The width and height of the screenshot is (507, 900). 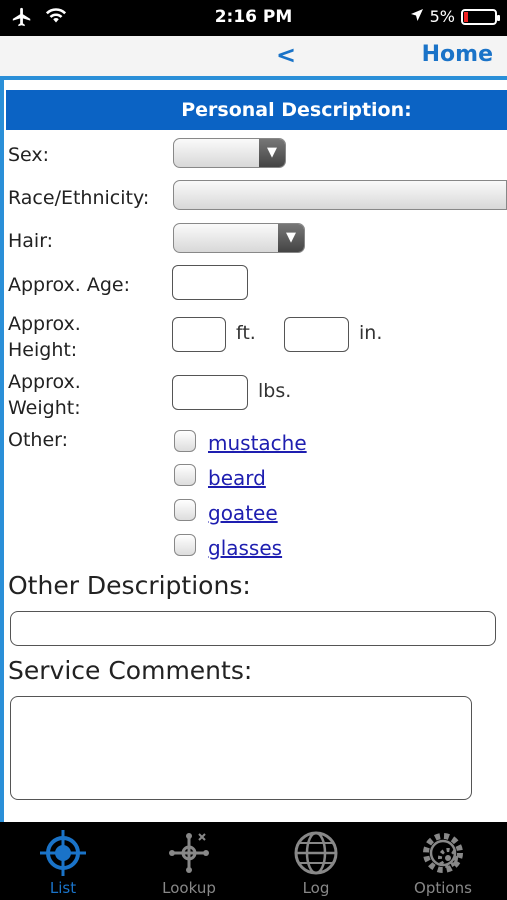 What do you see at coordinates (210, 282) in the screenshot?
I see `age-input` at bounding box center [210, 282].